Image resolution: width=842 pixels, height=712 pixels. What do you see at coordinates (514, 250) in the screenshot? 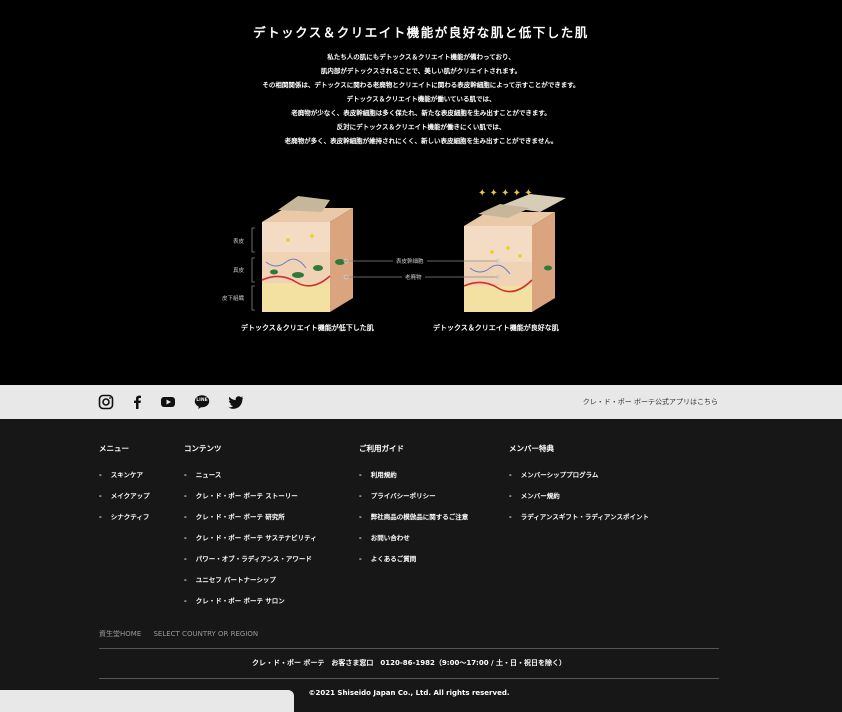
I see `skin-block-good-illustration: ✦ ✦ ✦ ✦ ✦` at bounding box center [514, 250].